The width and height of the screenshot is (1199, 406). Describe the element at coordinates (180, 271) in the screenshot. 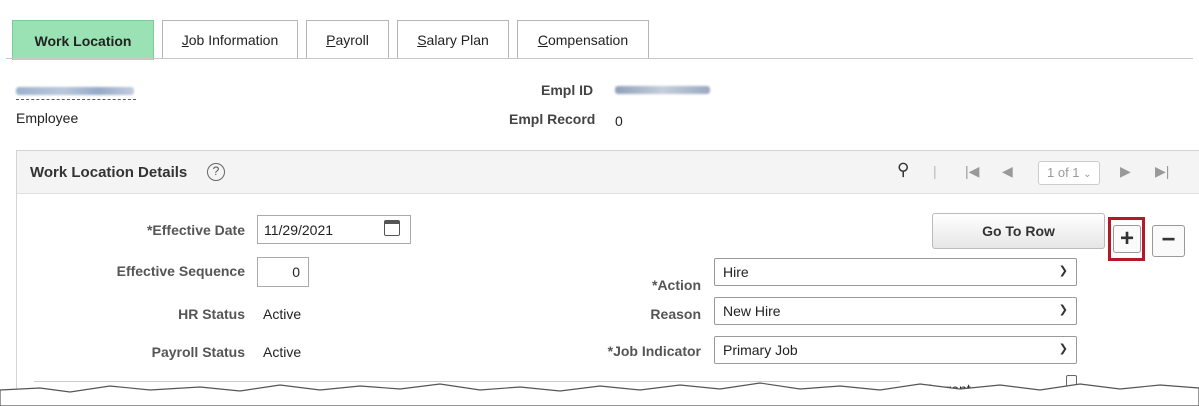

I see `effective-sequence-label: Effective Sequence` at that location.